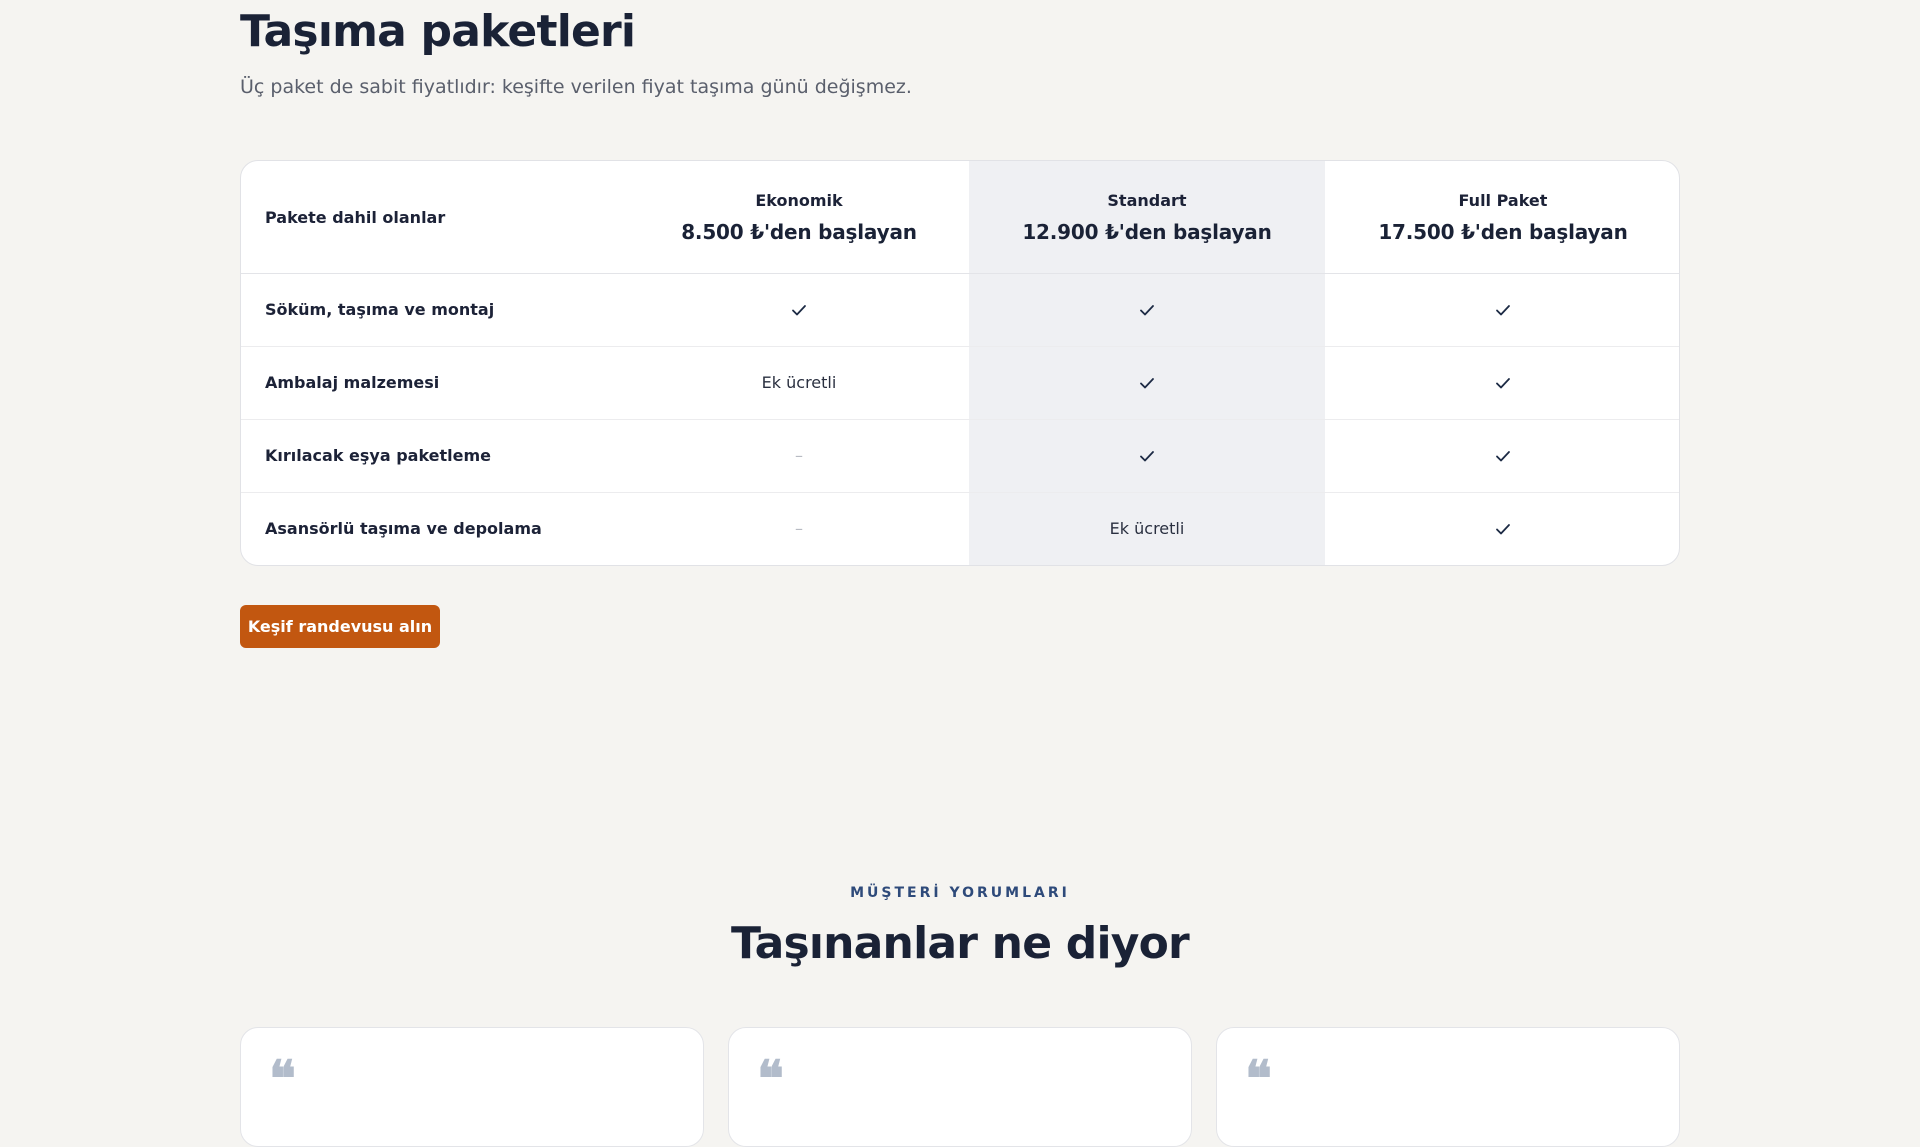 This screenshot has width=1920, height=1147. Describe the element at coordinates (799, 217) in the screenshot. I see `plan-ekonomik-header: Ekonomik 8.500 ₺'den başlayan` at that location.